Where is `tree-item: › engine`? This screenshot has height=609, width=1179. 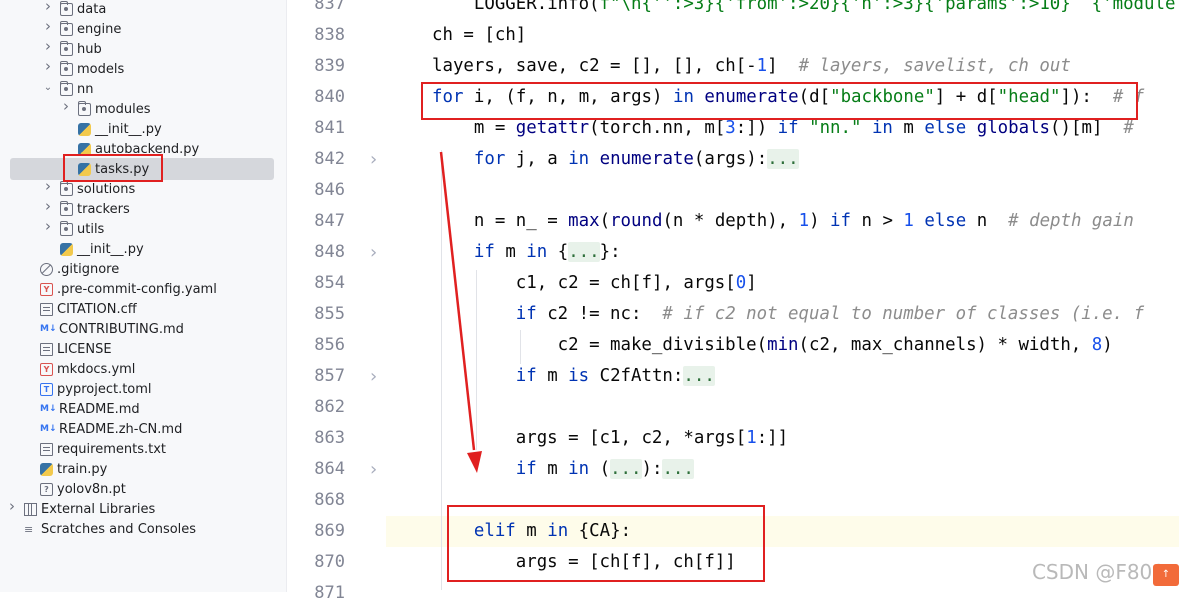 tree-item: › engine is located at coordinates (143, 29).